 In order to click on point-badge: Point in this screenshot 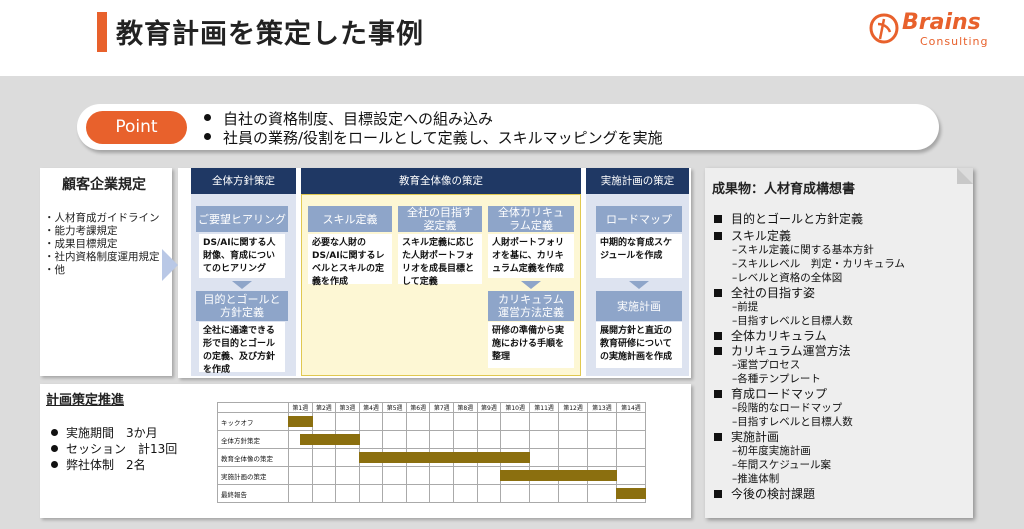, I will do `click(136, 127)`.